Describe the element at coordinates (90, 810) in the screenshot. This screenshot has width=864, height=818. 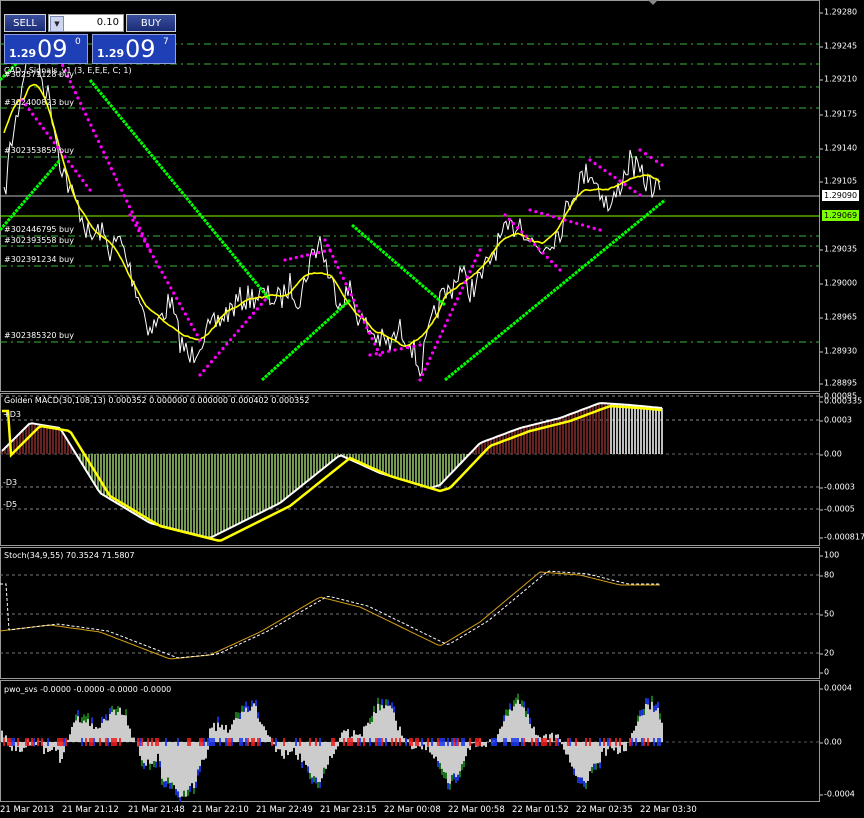
I see `time-tick: 21 Mar 21:12` at that location.